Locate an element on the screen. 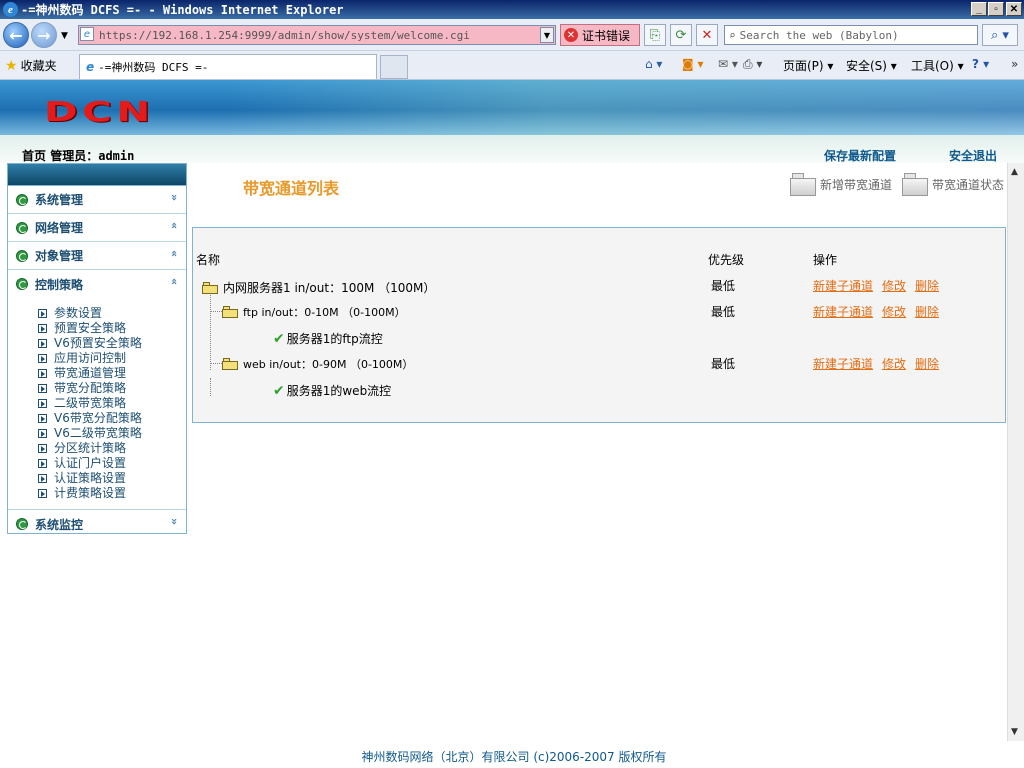  minimize-button: _ is located at coordinates (979, 9).